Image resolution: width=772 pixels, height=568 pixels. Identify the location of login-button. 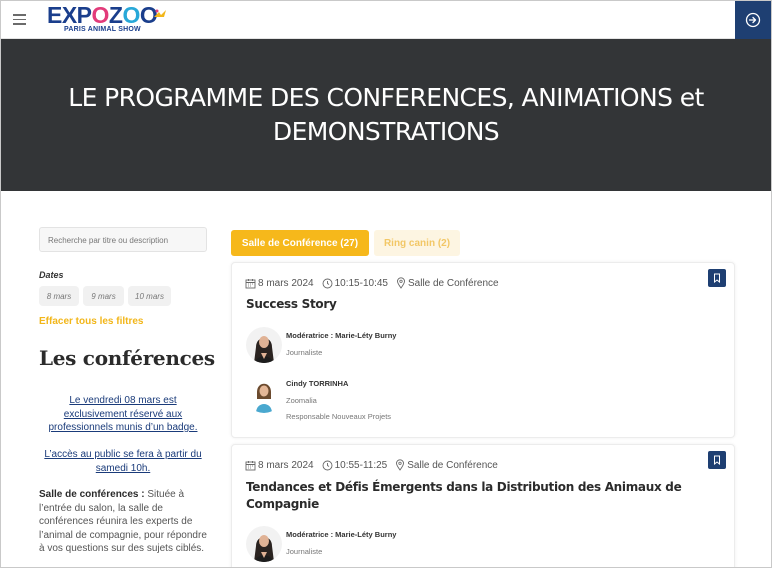
(753, 20).